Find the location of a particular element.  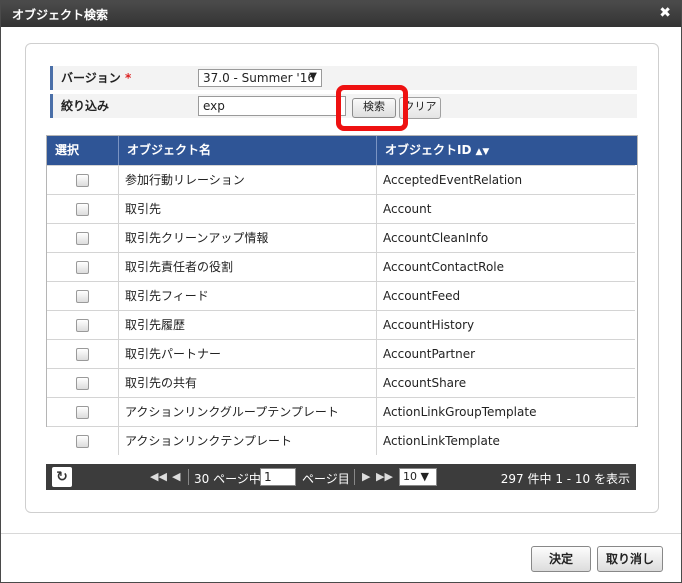

table-row: 取引先責任者の役割 AccountContactRole is located at coordinates (341, 266).